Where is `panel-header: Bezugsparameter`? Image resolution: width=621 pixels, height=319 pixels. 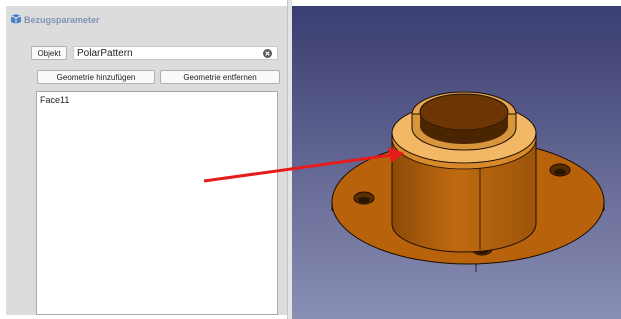
panel-header: Bezugsparameter is located at coordinates (146, 18).